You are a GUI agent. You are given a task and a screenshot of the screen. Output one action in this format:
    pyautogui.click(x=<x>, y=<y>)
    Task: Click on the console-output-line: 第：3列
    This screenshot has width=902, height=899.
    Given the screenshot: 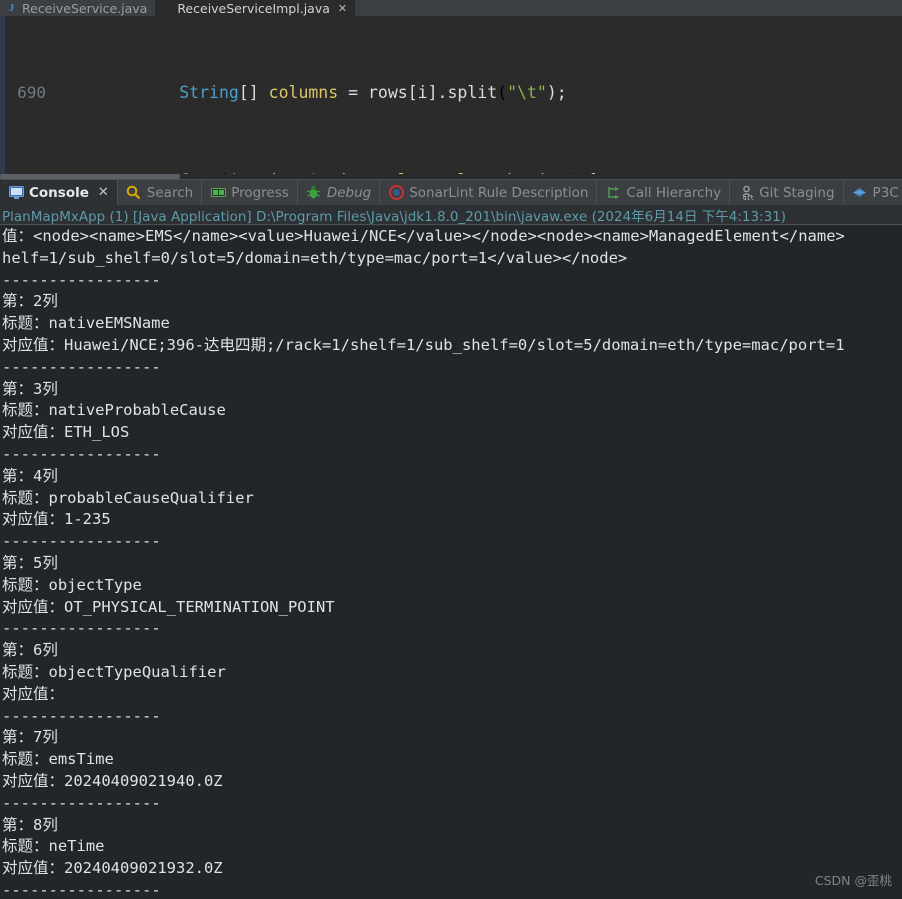 What is the action you would take?
    pyautogui.click(x=30, y=388)
    